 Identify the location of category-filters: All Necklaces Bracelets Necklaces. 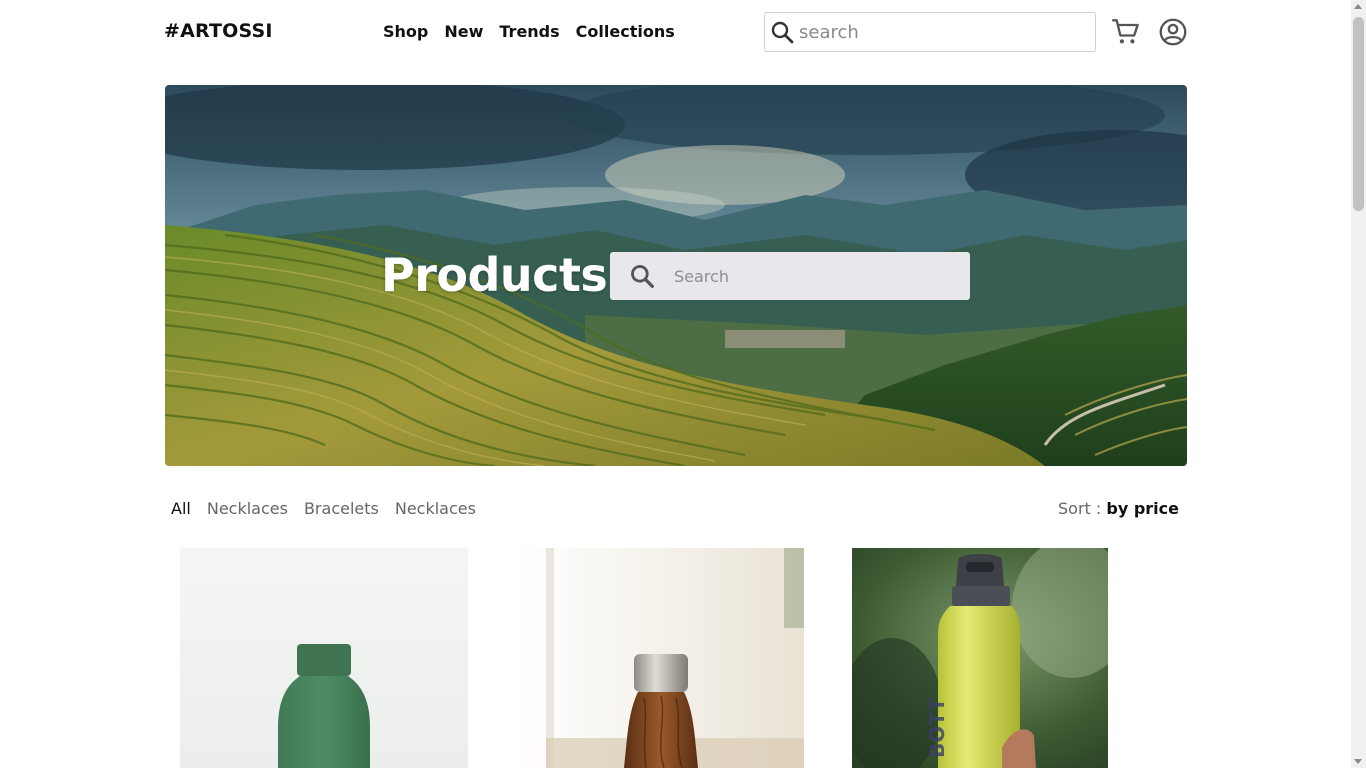
(323, 508).